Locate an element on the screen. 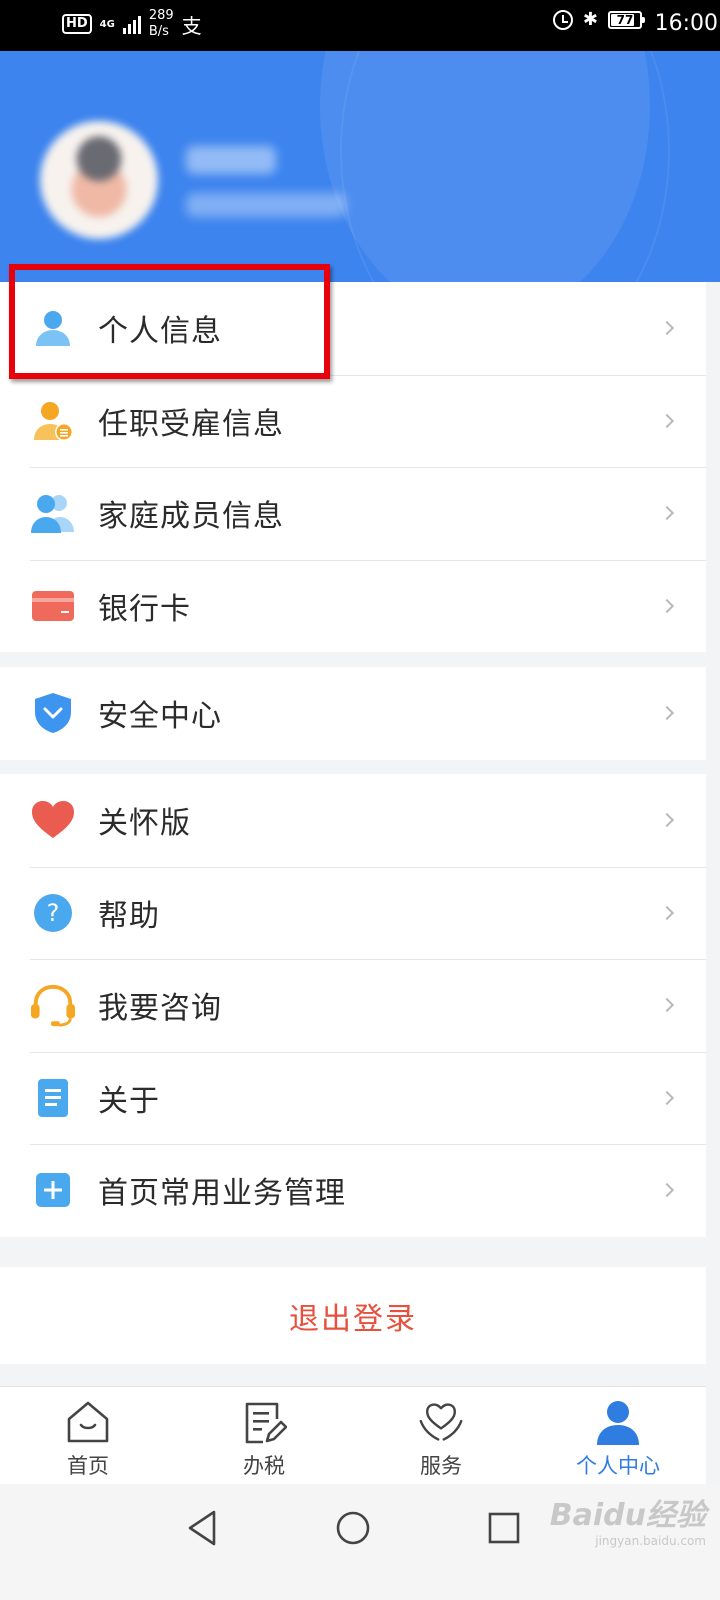 The width and height of the screenshot is (720, 1600). menu-item-label: 首页常用业务管理 is located at coordinates (222, 1194).